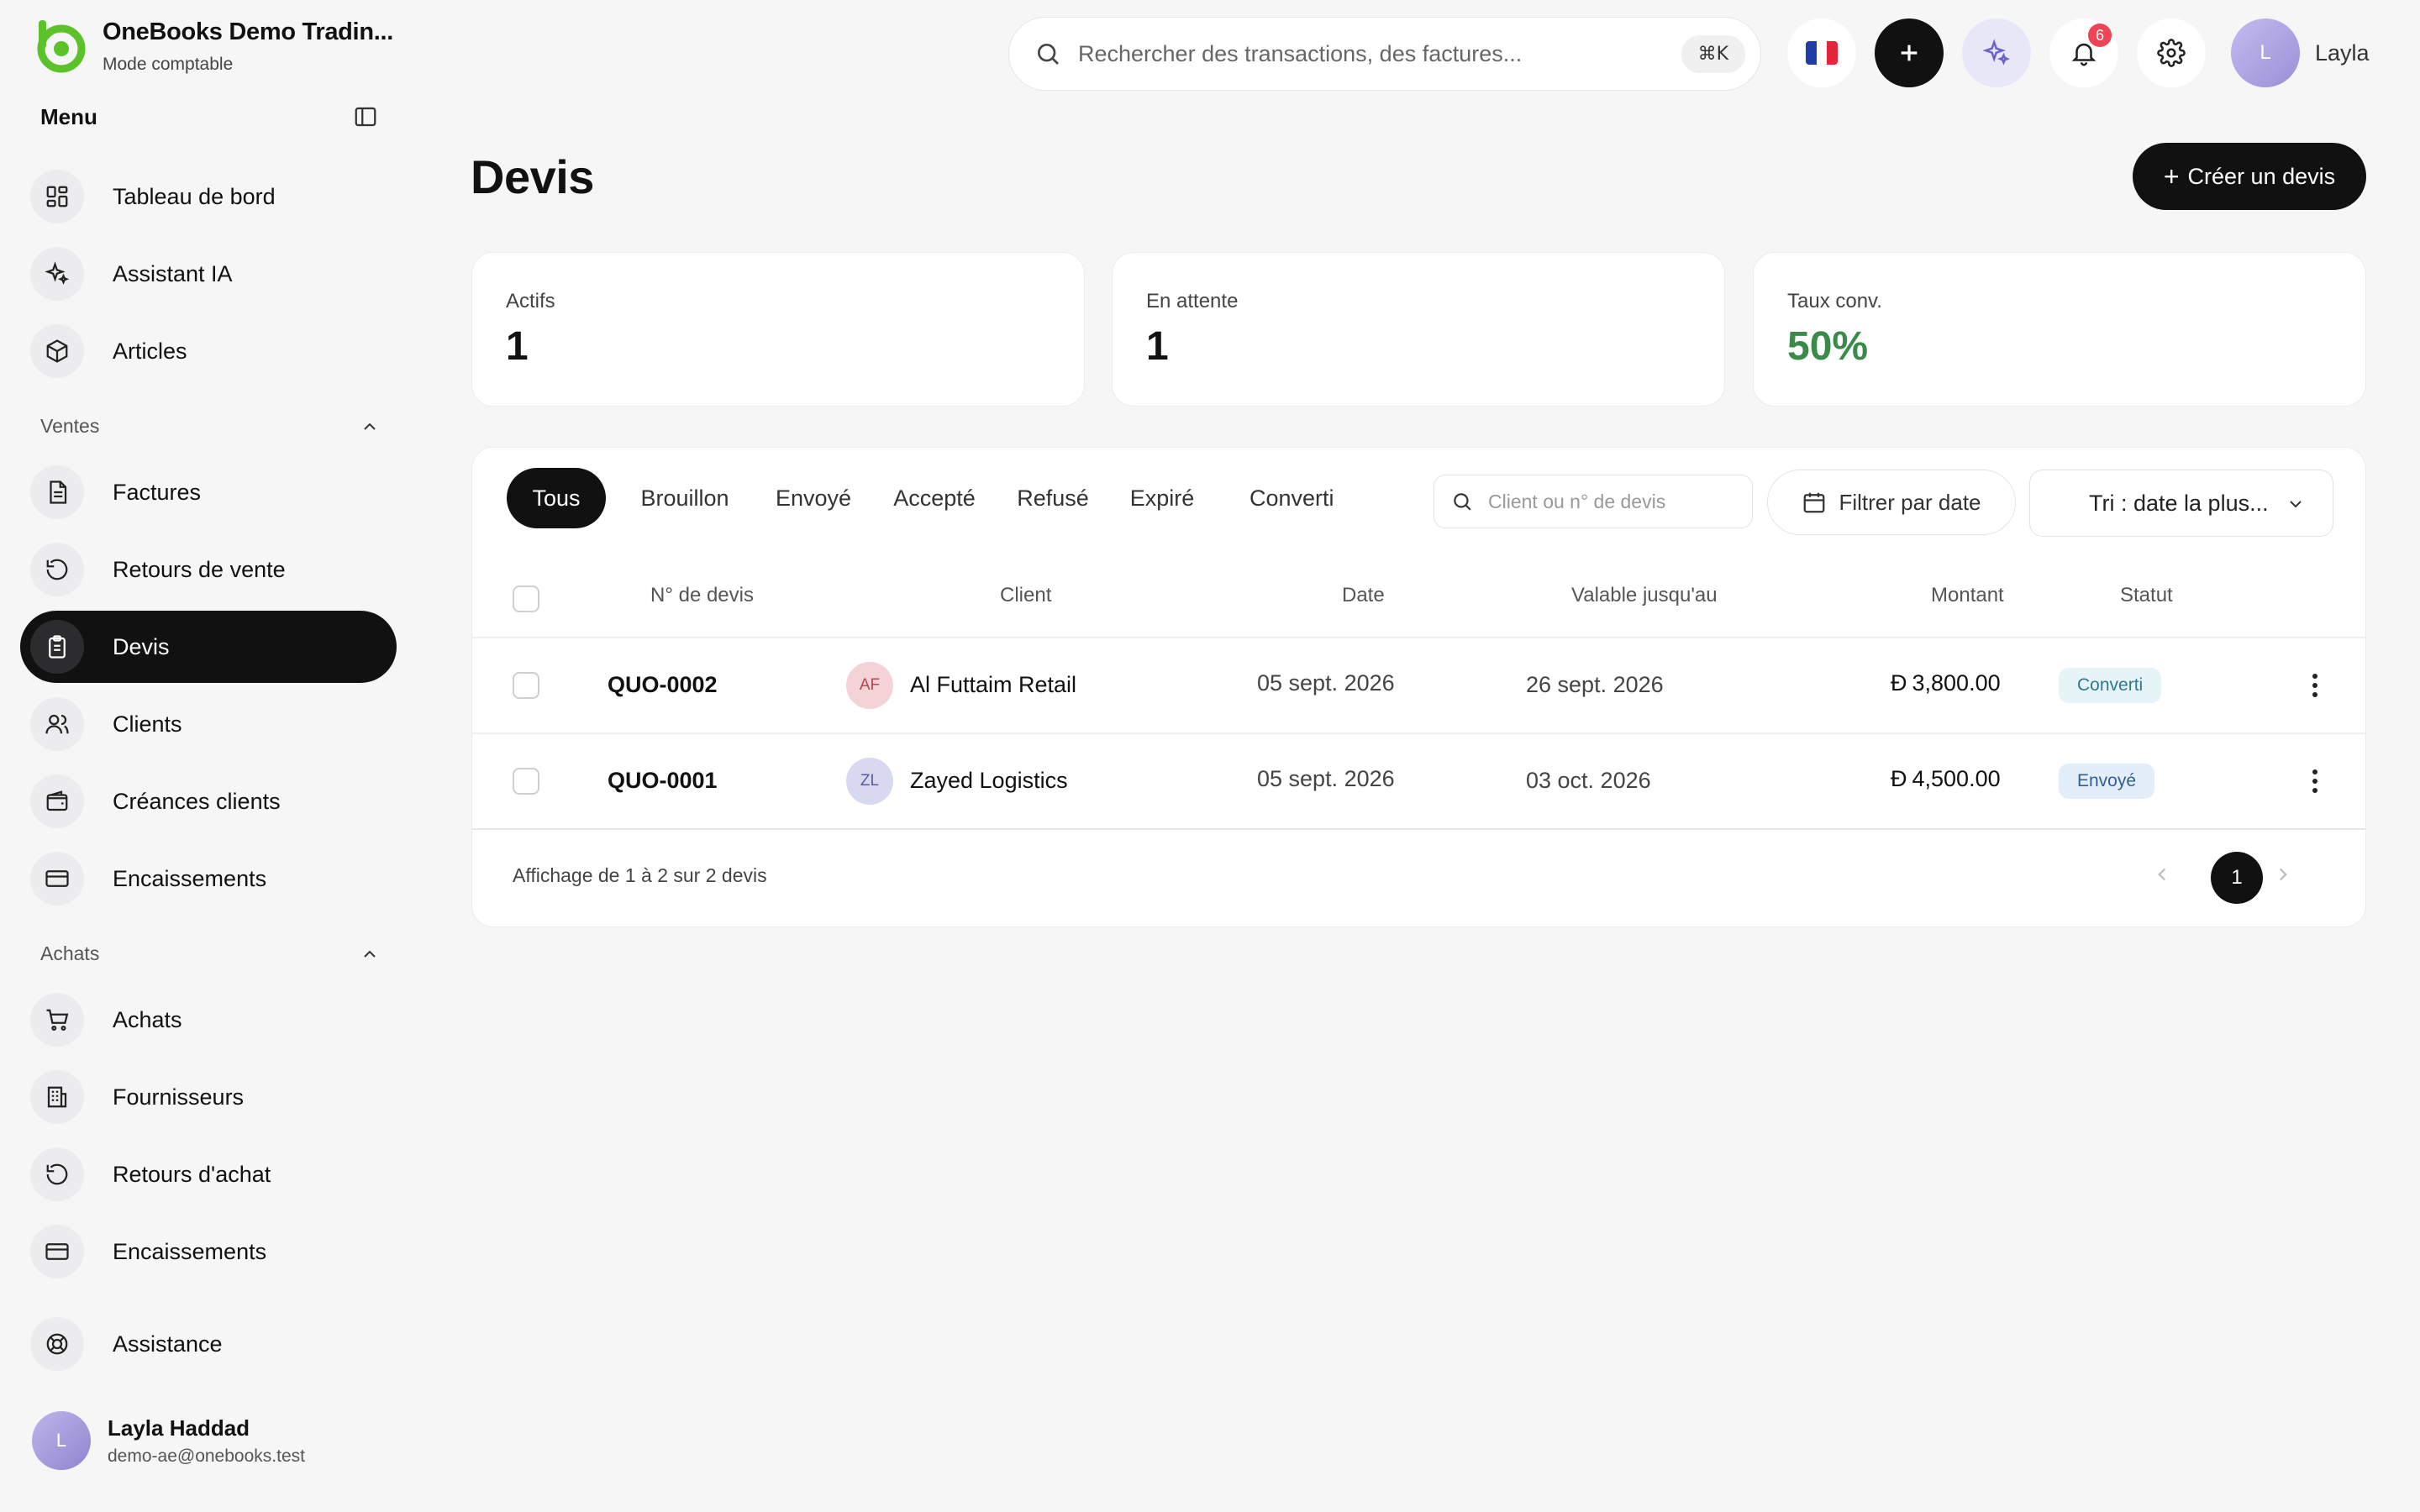 Image resolution: width=2420 pixels, height=1512 pixels. What do you see at coordinates (208, 492) in the screenshot?
I see `sidebar-item-invoices: Factures` at bounding box center [208, 492].